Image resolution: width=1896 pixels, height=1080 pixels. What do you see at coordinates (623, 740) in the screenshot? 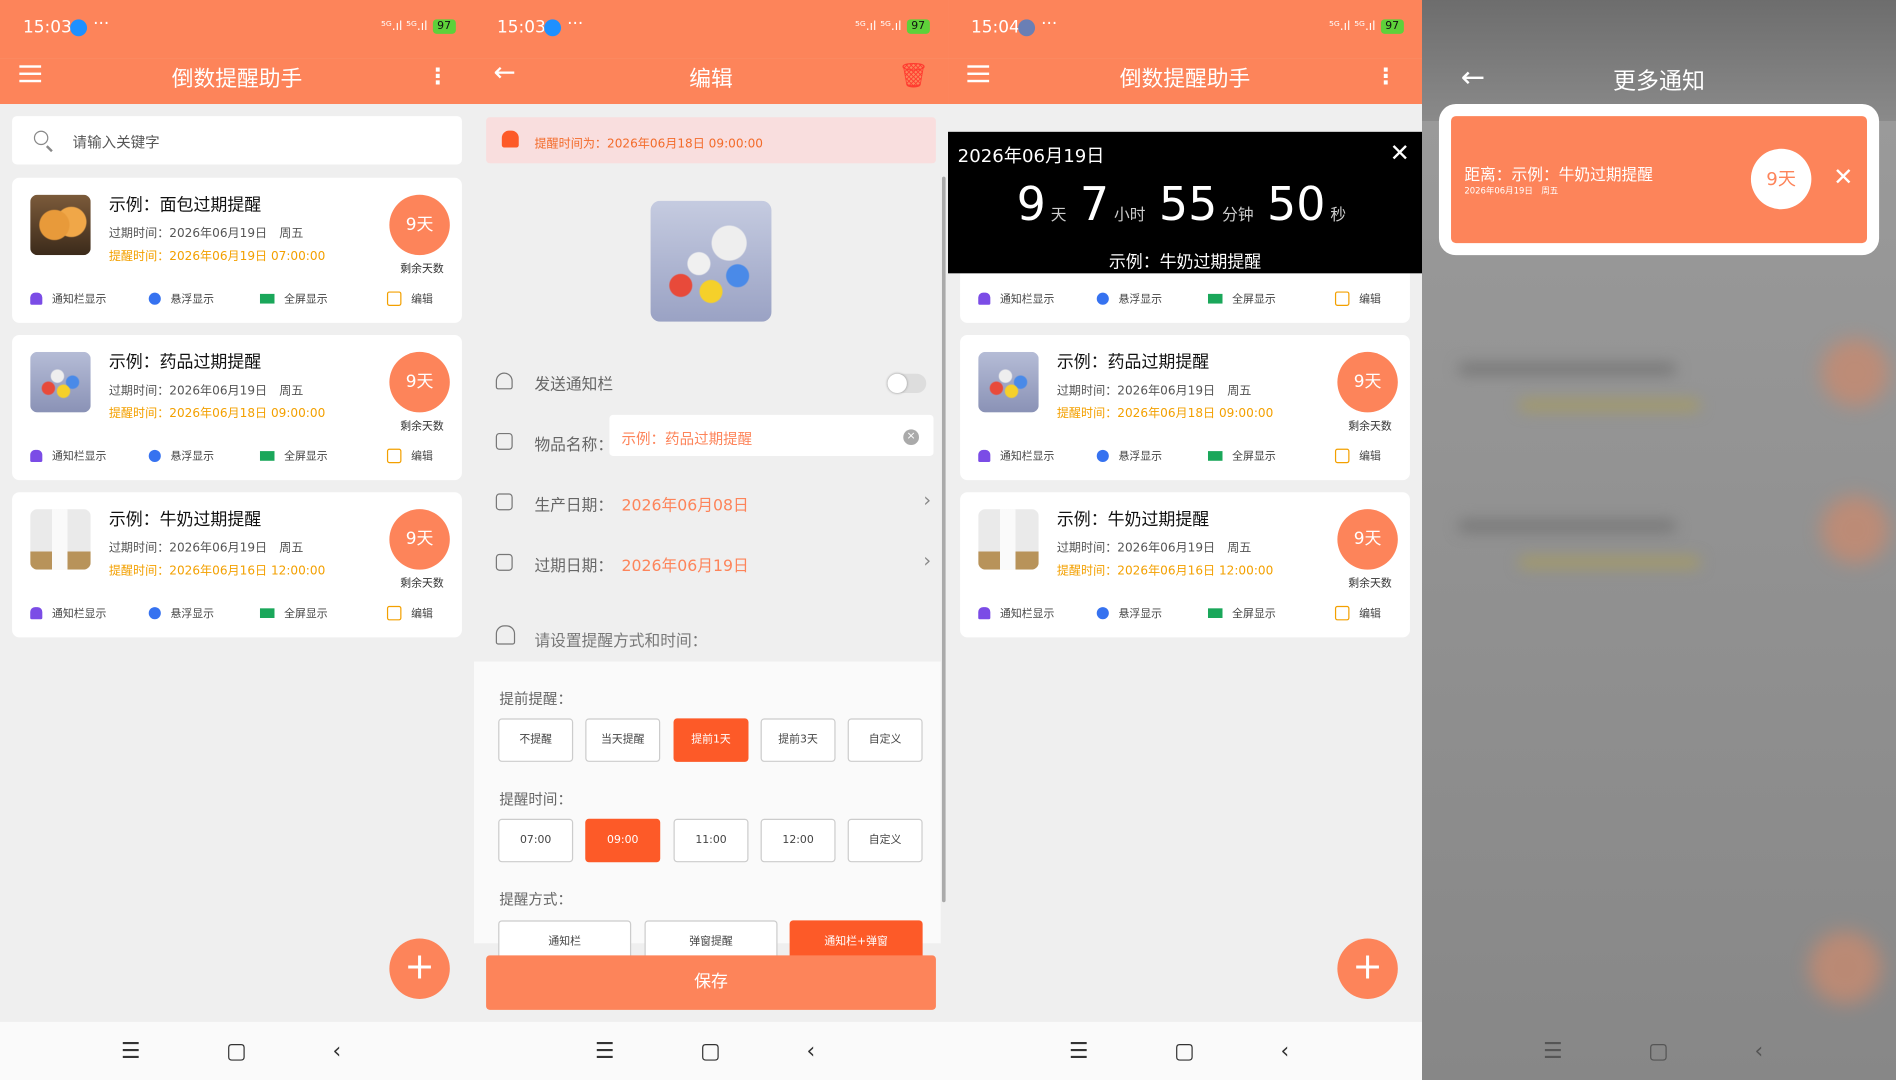
I see `advance-option: 当天提醒` at bounding box center [623, 740].